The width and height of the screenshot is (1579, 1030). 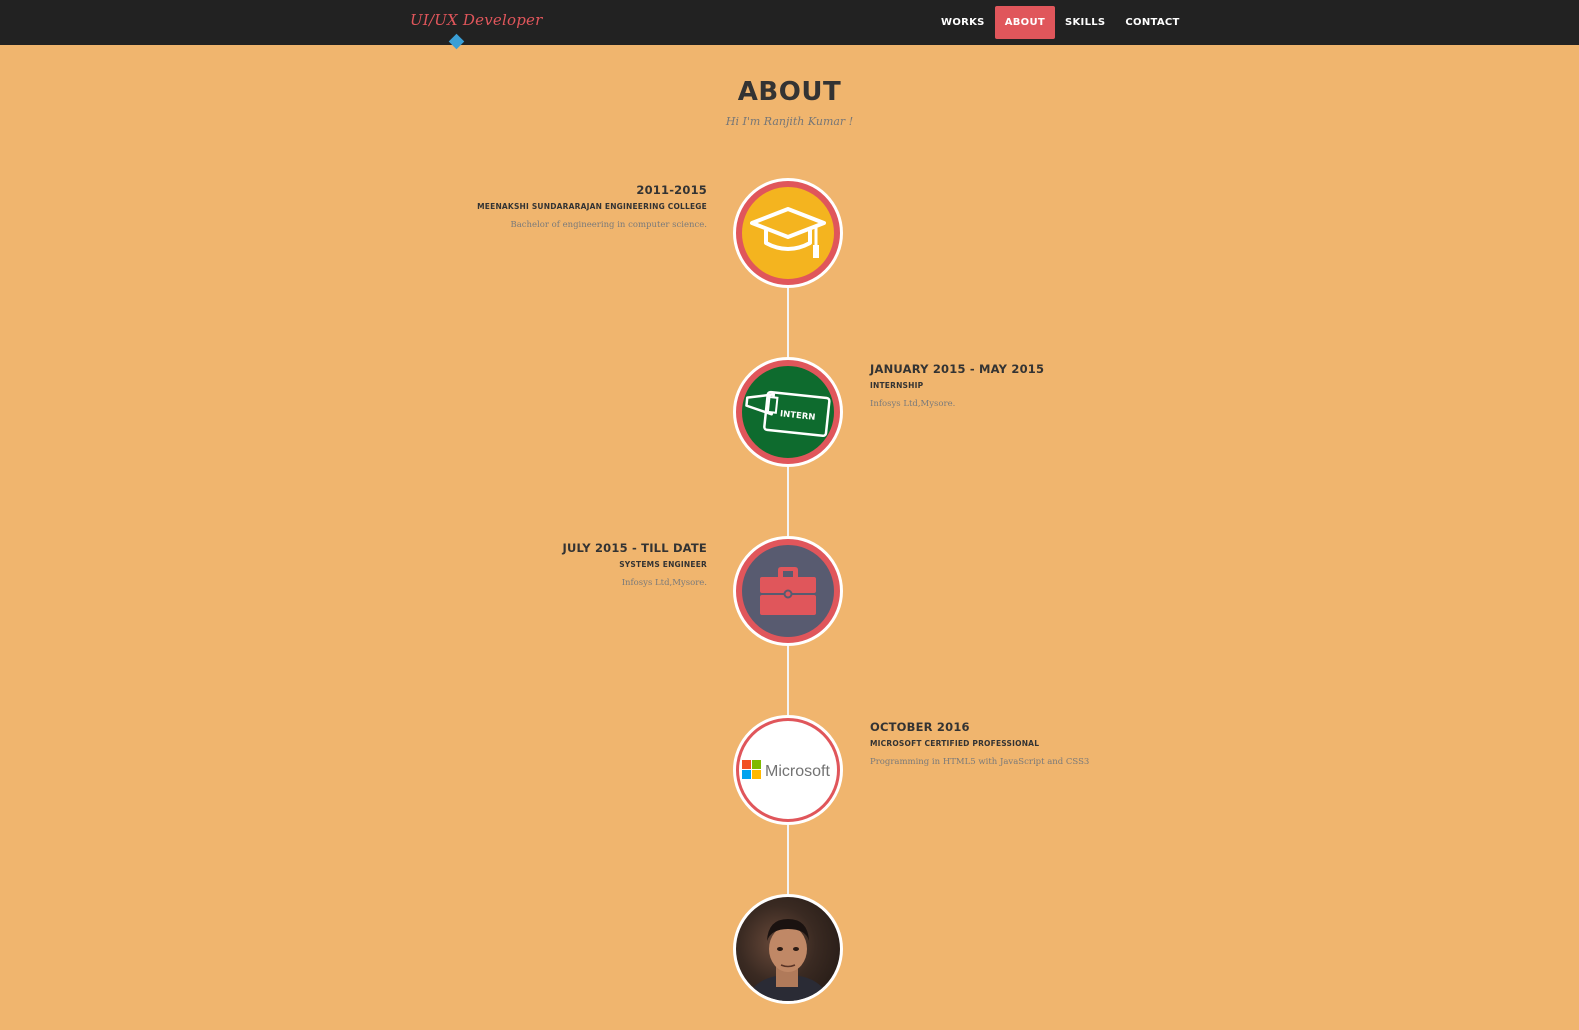 I want to click on timeline-circle-certification: Microsoft, so click(x=788, y=770).